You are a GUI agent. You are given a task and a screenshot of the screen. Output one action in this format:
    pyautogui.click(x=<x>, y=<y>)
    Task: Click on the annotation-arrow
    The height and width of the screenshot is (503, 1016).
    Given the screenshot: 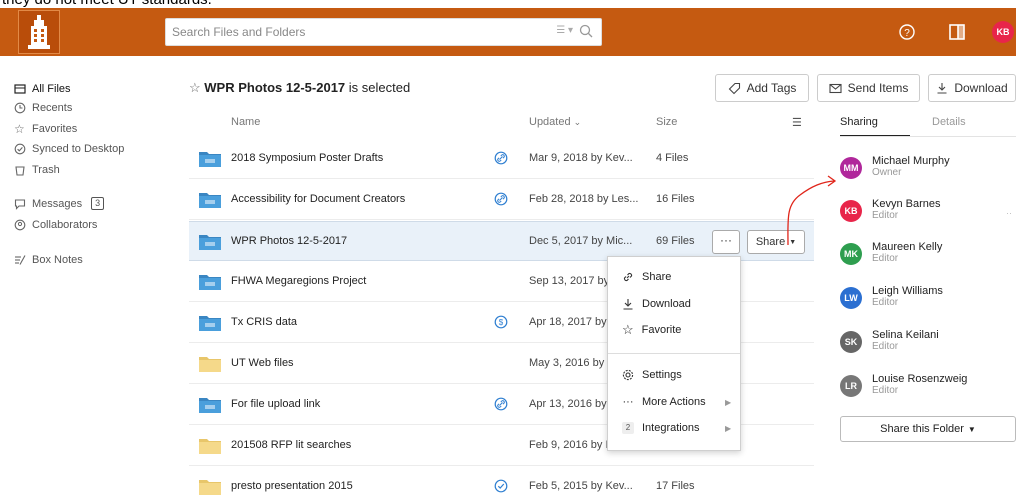 What is the action you would take?
    pyautogui.click(x=812, y=210)
    